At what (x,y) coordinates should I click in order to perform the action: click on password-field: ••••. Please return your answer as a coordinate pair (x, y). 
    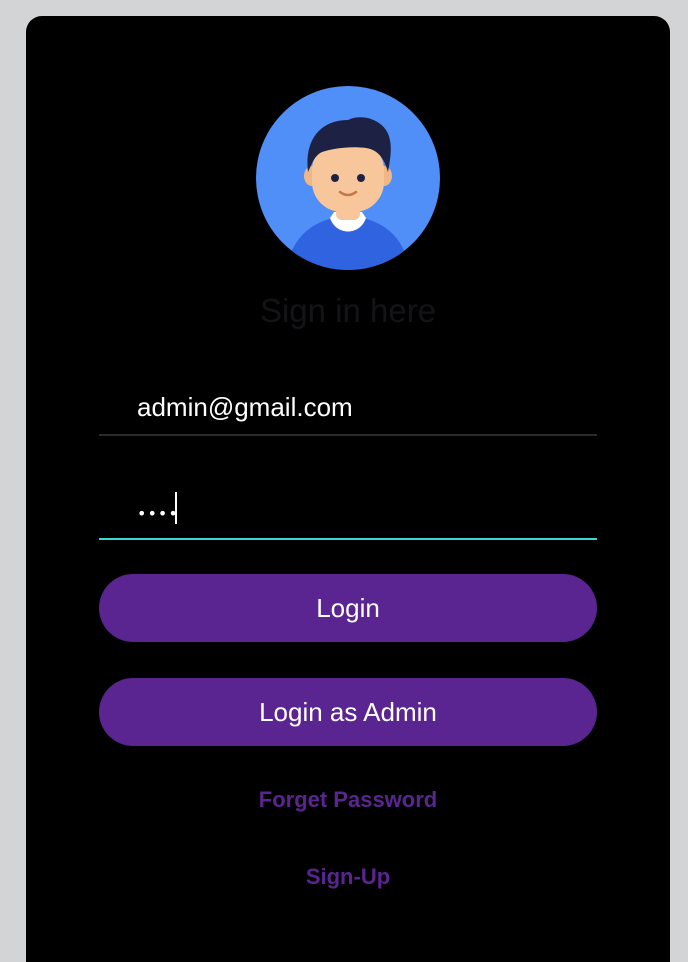
    Looking at the image, I should click on (348, 511).